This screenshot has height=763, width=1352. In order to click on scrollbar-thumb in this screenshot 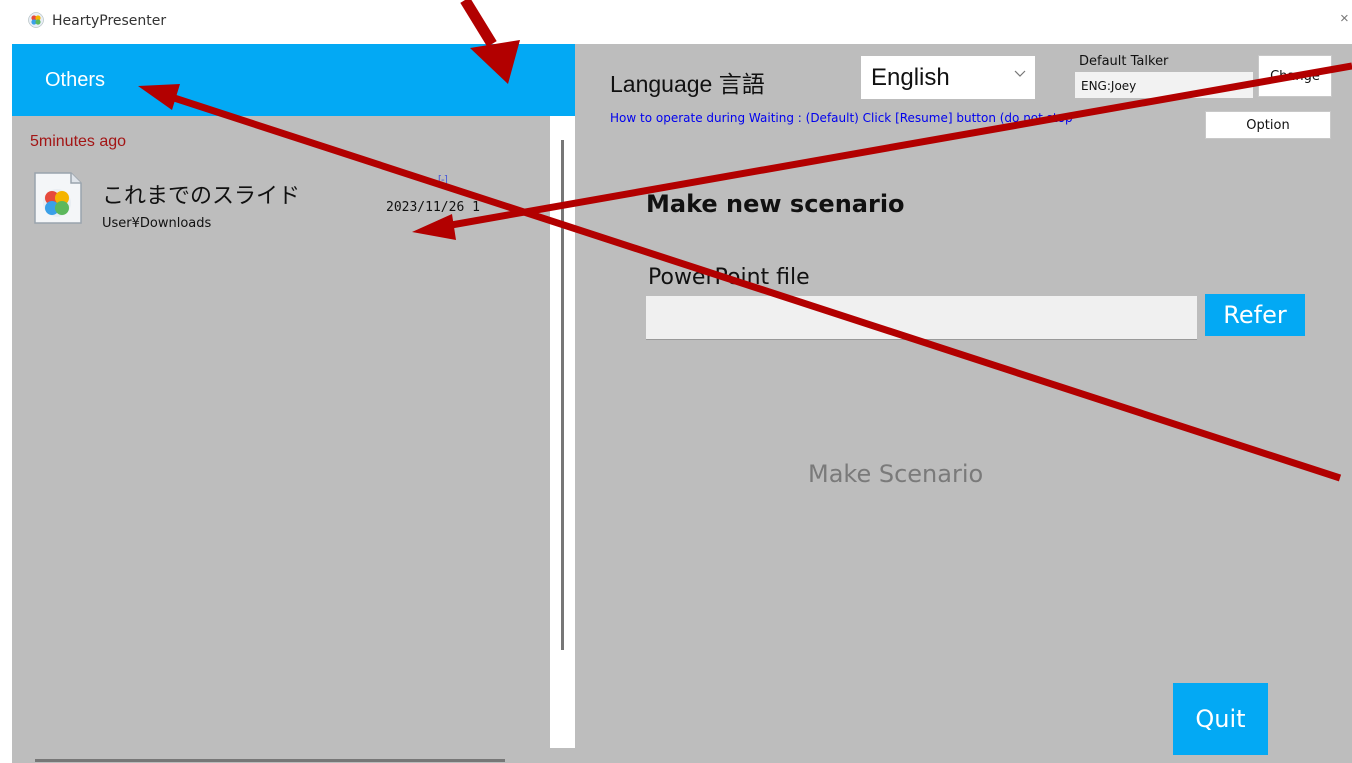, I will do `click(562, 395)`.